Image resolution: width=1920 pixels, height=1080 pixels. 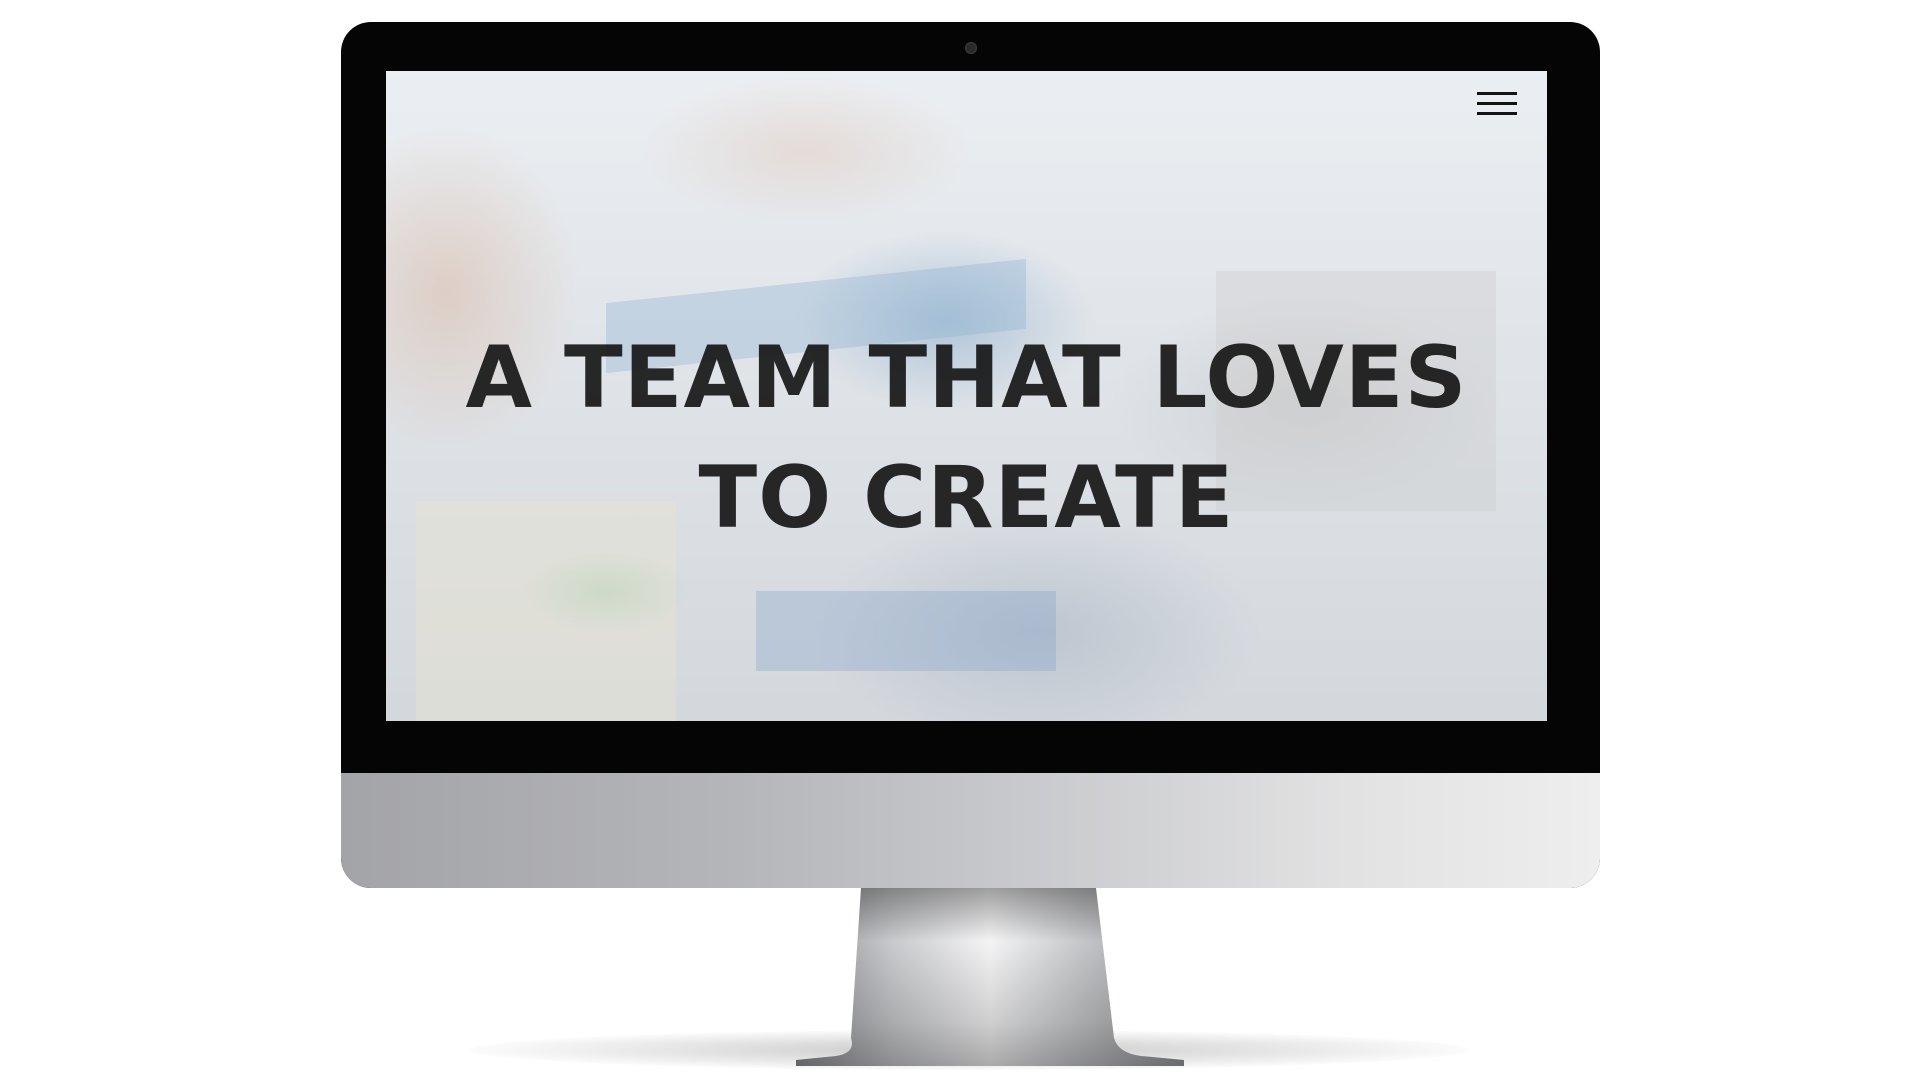 What do you see at coordinates (971, 48) in the screenshot?
I see `webcam-icon` at bounding box center [971, 48].